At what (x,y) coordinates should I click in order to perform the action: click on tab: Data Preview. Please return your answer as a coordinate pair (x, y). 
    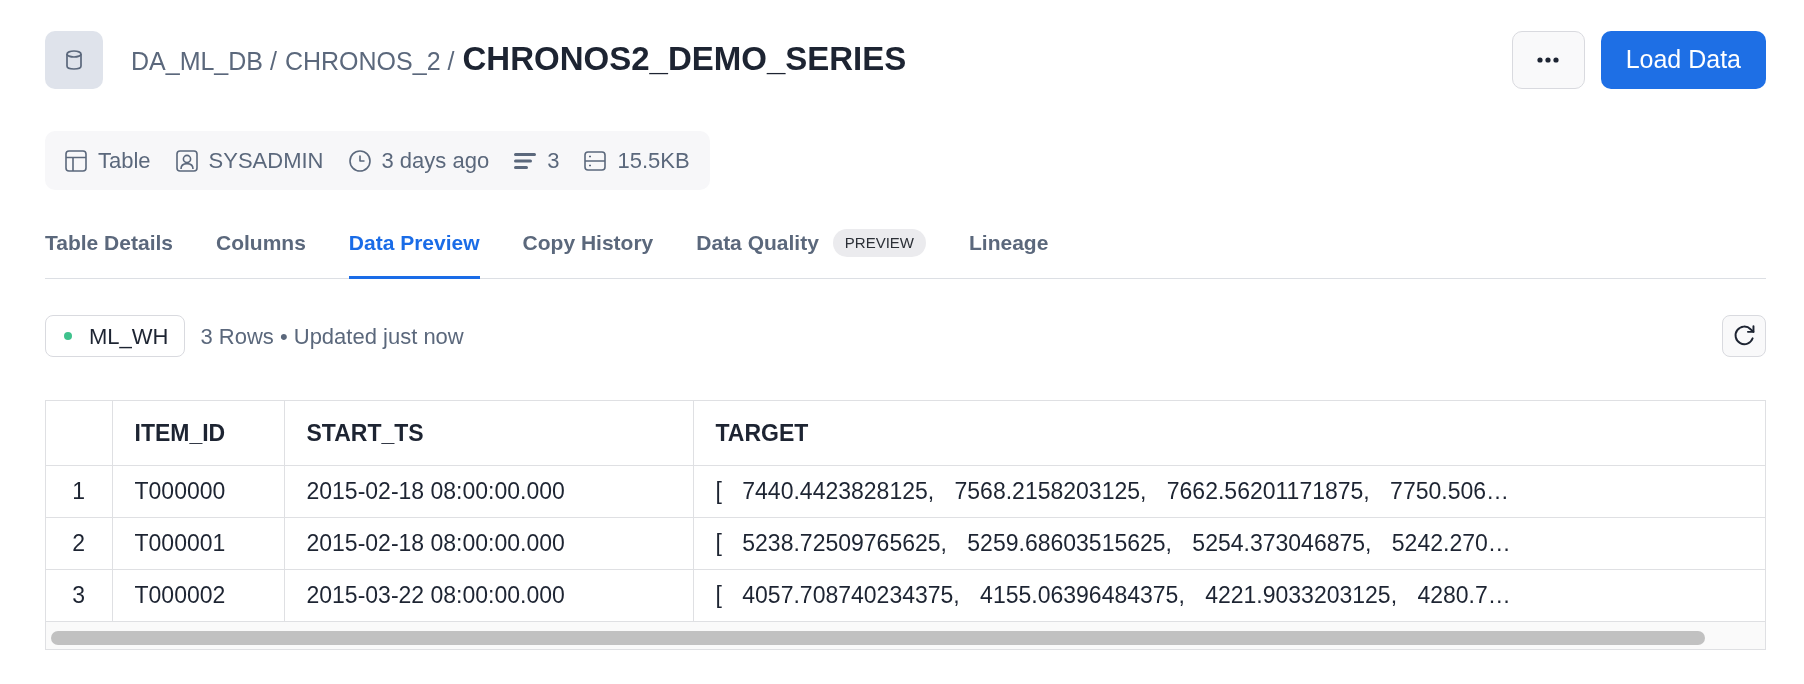
    Looking at the image, I should click on (414, 250).